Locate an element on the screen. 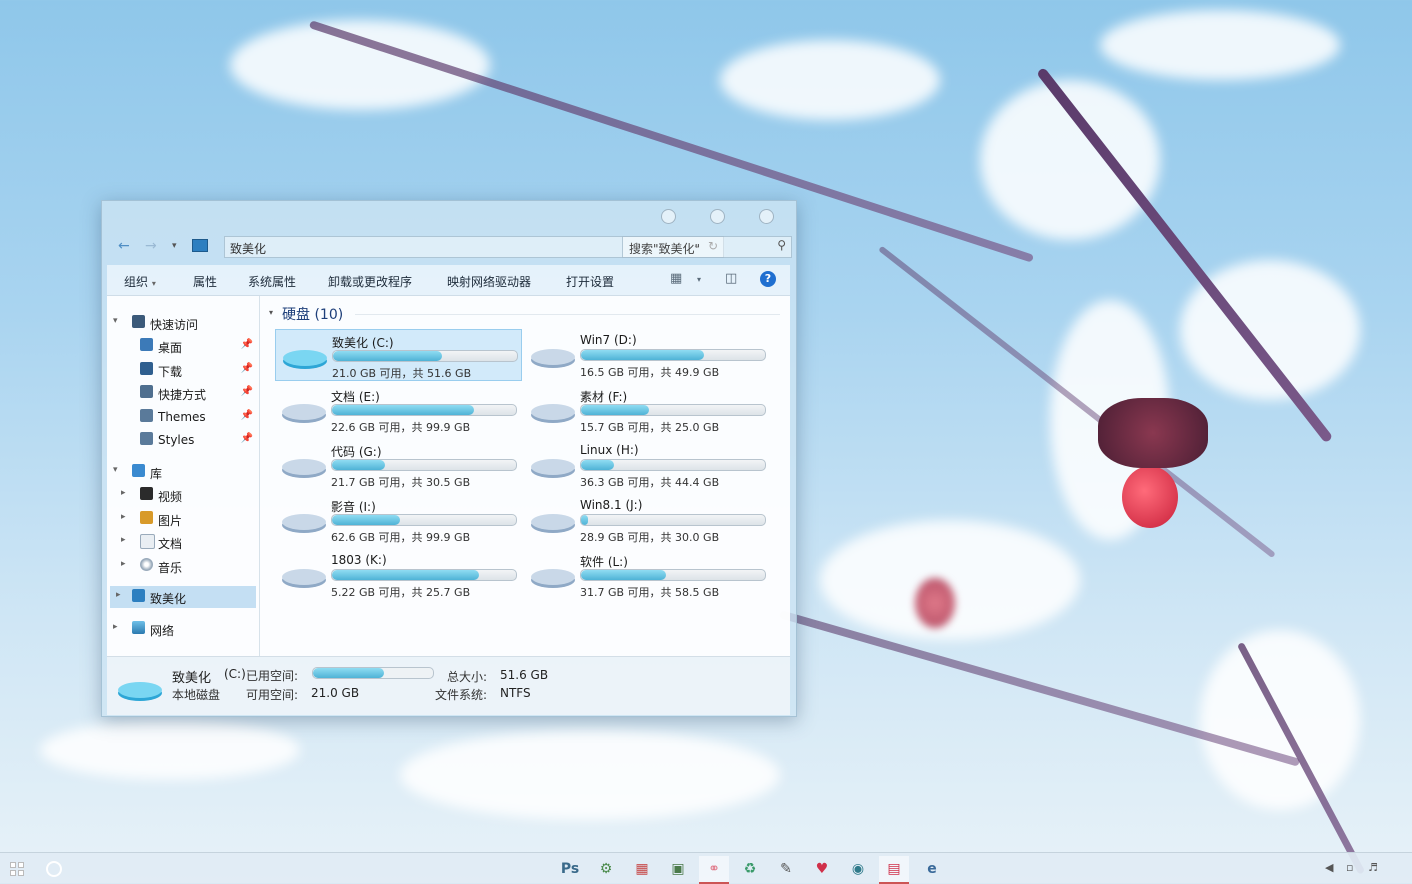 Image resolution: width=1412 pixels, height=884 pixels. drive-item: 1803 (K:) 5.22 GB 可用，共 25.7 GB is located at coordinates (397, 574).